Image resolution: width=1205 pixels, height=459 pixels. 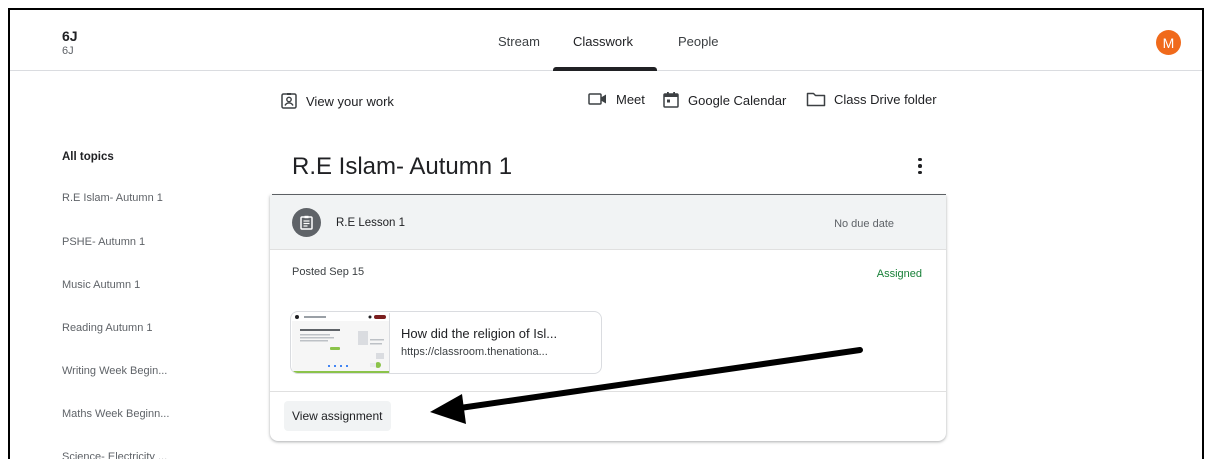 I want to click on attachment-thumbnail, so click(x=341, y=343).